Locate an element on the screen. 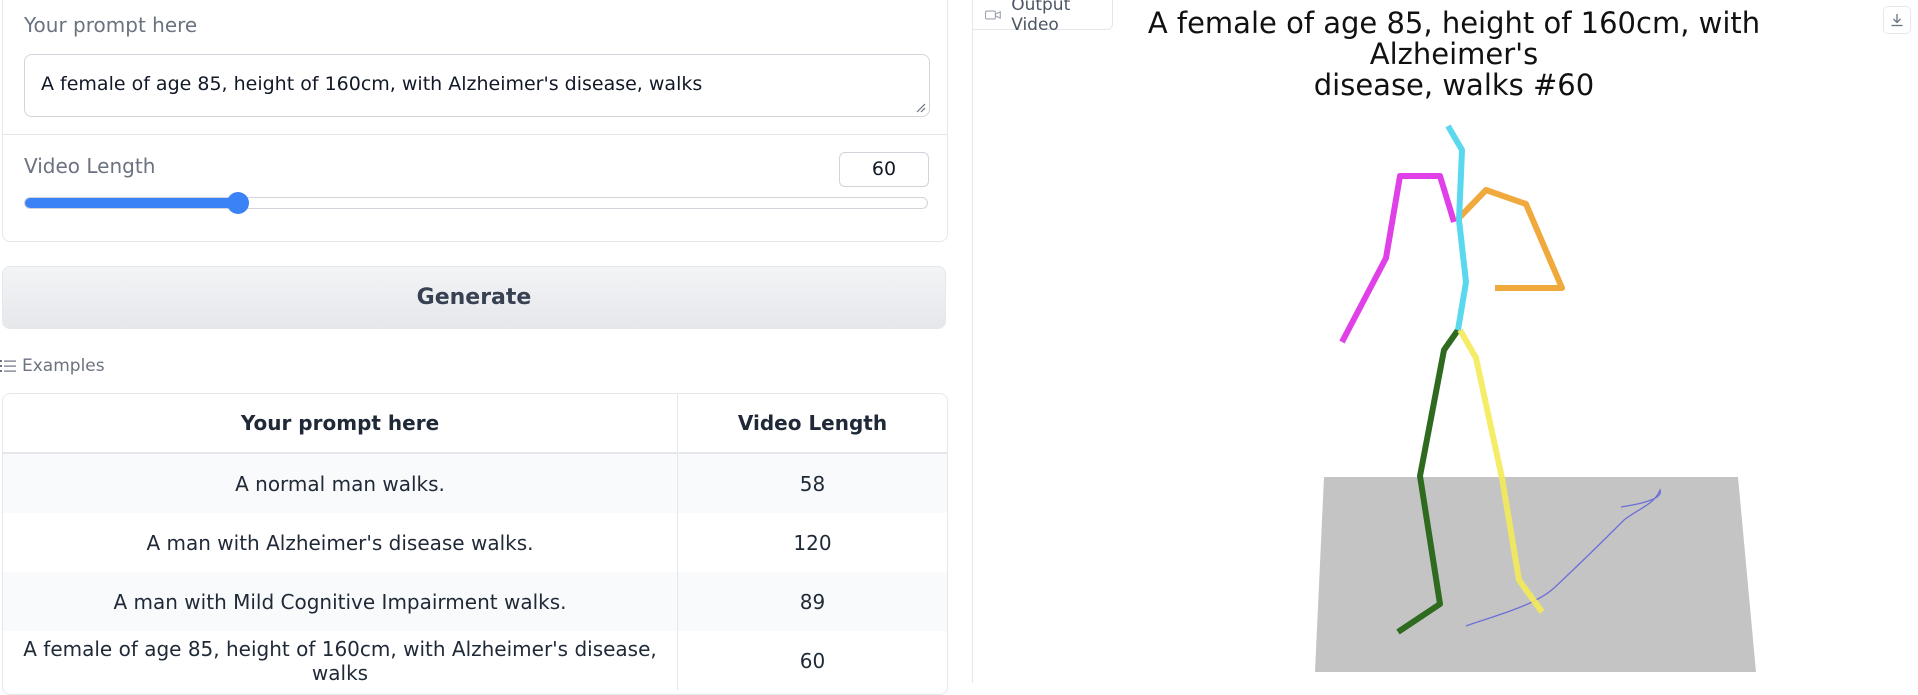  example-length: 58 is located at coordinates (812, 483).